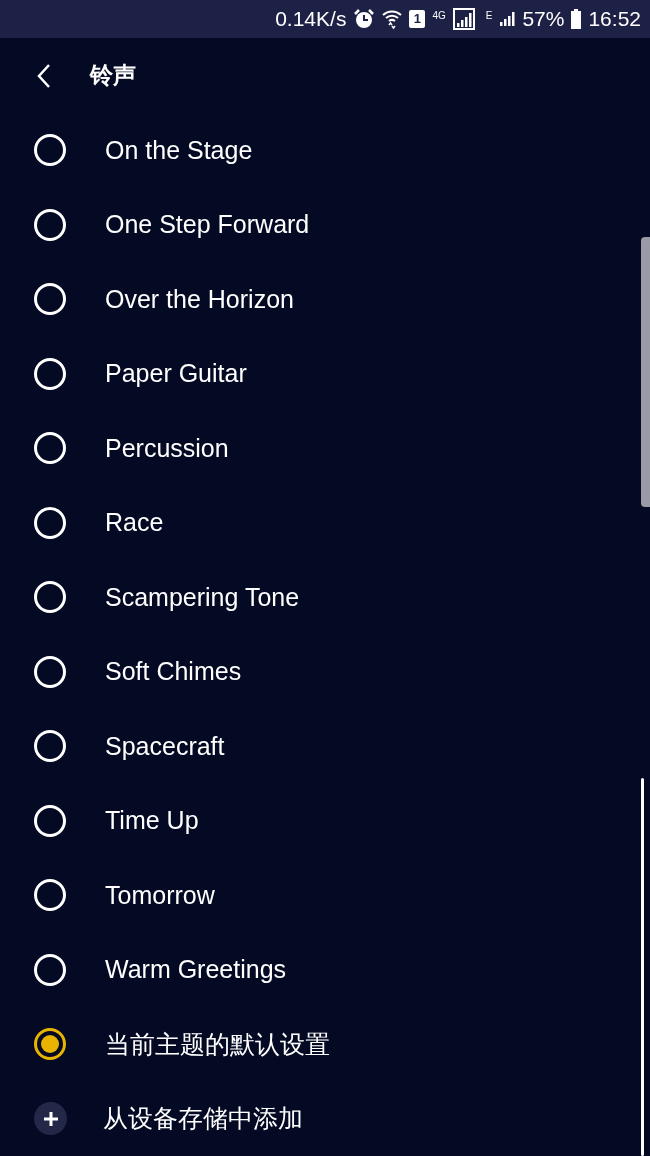  I want to click on ringtone-label: Spacecraft, so click(165, 746).